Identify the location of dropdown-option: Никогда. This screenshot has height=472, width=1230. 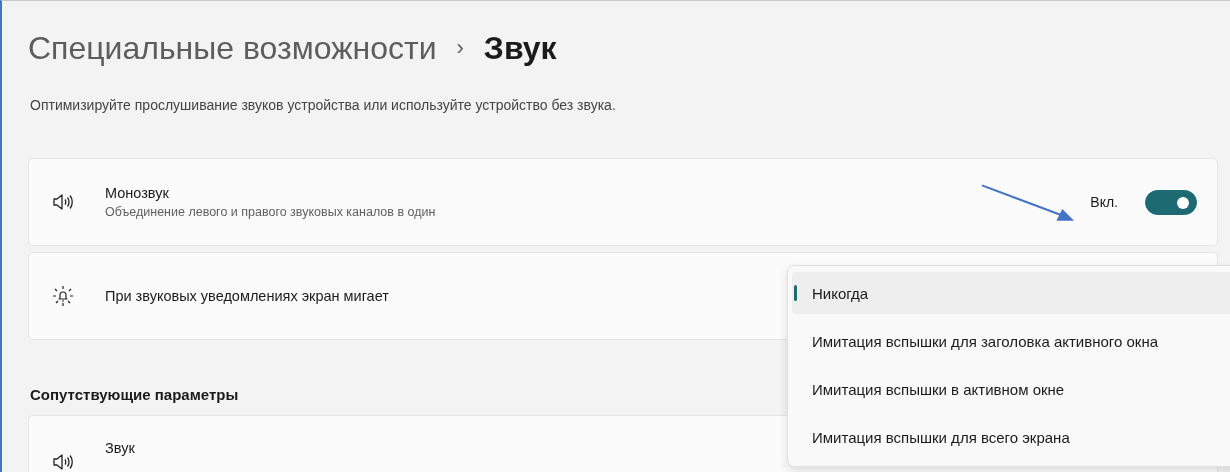
(1011, 293).